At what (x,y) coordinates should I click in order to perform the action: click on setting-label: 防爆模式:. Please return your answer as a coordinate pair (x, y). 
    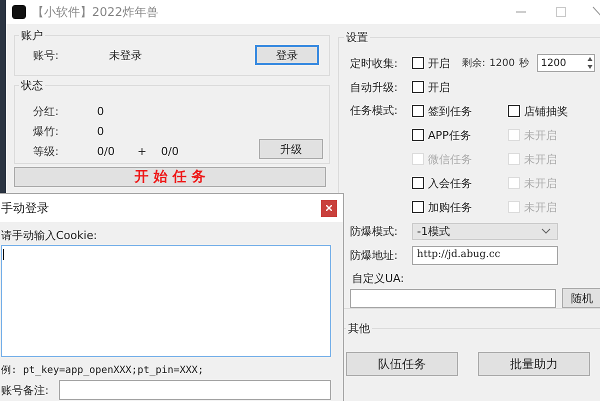
    Looking at the image, I should click on (374, 231).